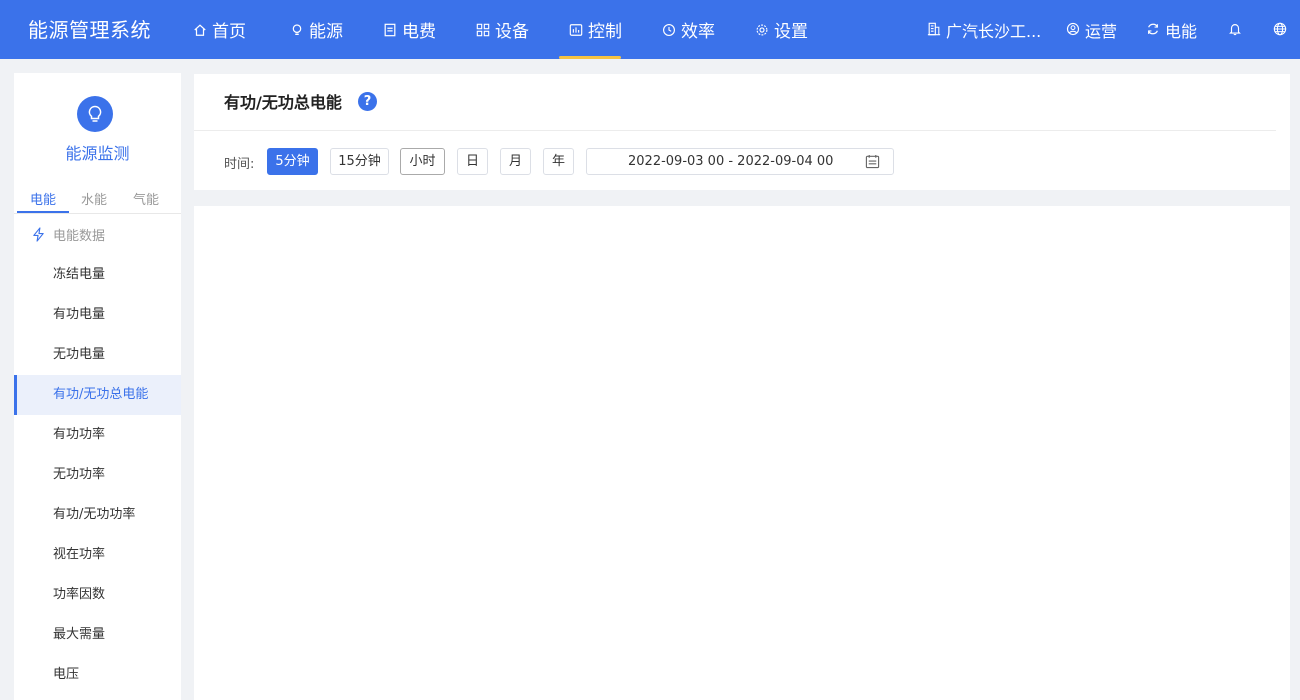 Image resolution: width=1300 pixels, height=700 pixels. I want to click on tab-gas: 气能, so click(146, 198).